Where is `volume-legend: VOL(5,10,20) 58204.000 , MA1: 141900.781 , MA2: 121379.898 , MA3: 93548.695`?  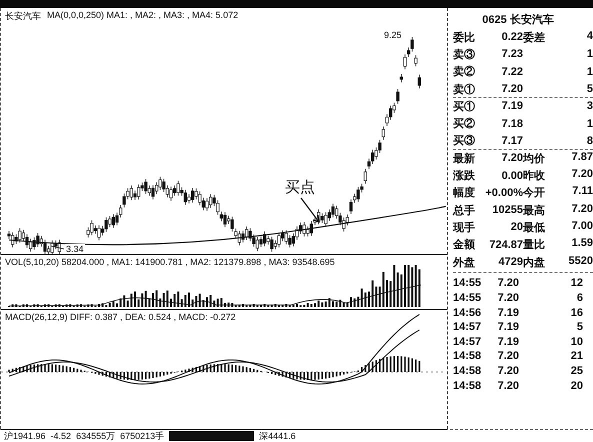
volume-legend: VOL(5,10,20) 58204.000 , MA1: 141900.781 , MA2: 121379.898 , MA3: 93548.695 is located at coordinates (170, 262).